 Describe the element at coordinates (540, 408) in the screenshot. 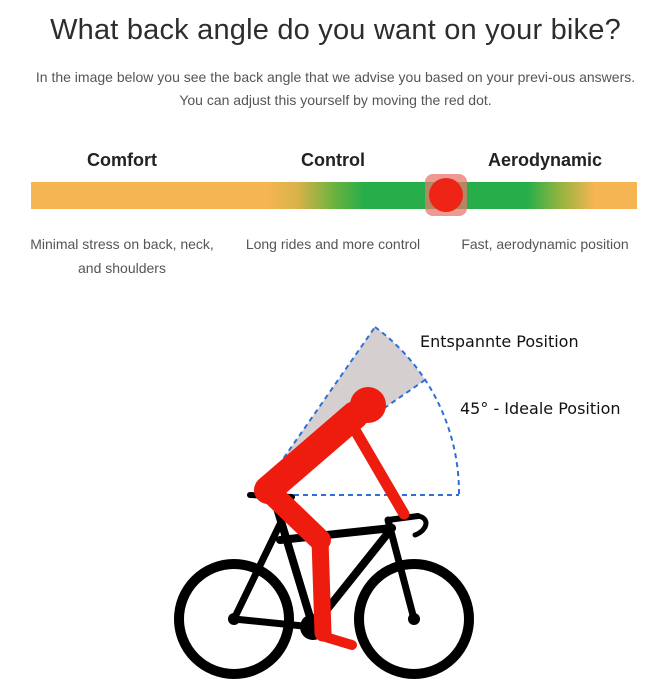

I see `ideal-position-label: 45° - Ideale Position` at that location.